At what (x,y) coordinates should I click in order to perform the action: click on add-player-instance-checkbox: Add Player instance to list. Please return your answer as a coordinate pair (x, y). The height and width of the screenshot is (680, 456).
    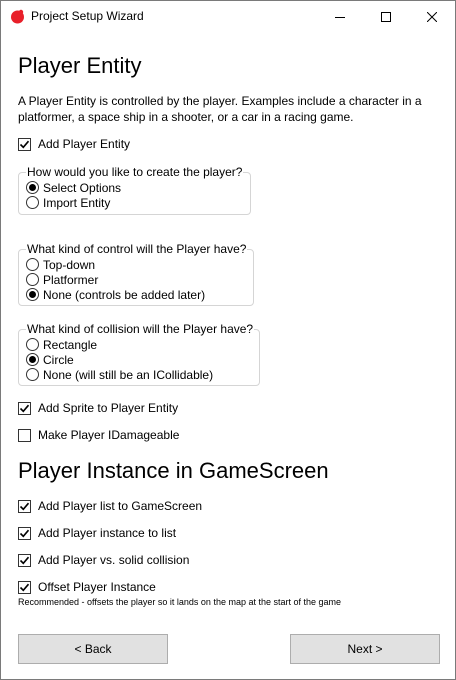
    Looking at the image, I should click on (97, 533).